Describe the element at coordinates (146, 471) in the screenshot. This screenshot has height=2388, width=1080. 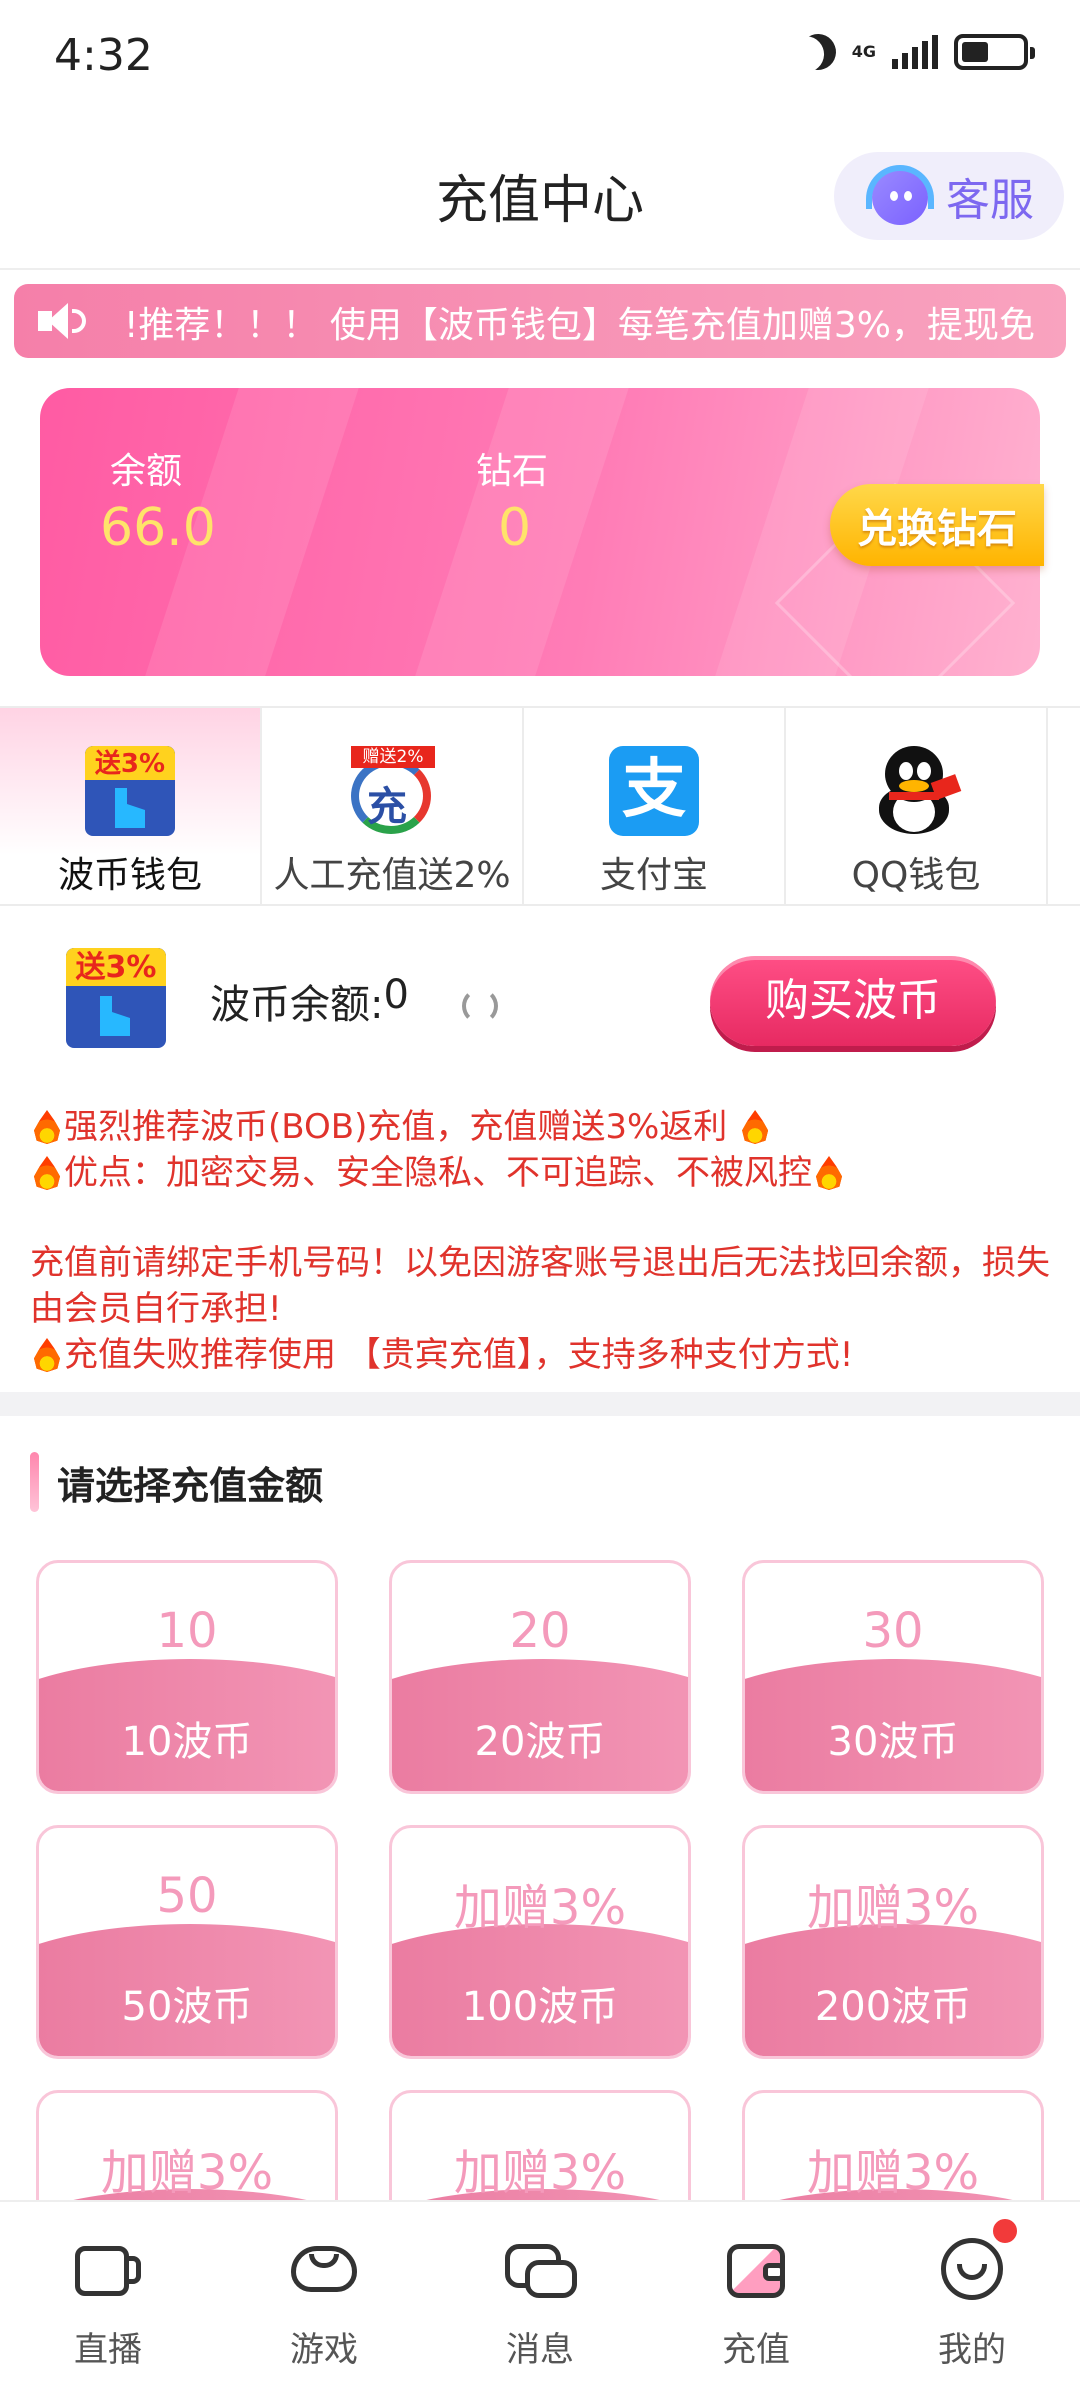
I see `balance-label: 余额` at that location.